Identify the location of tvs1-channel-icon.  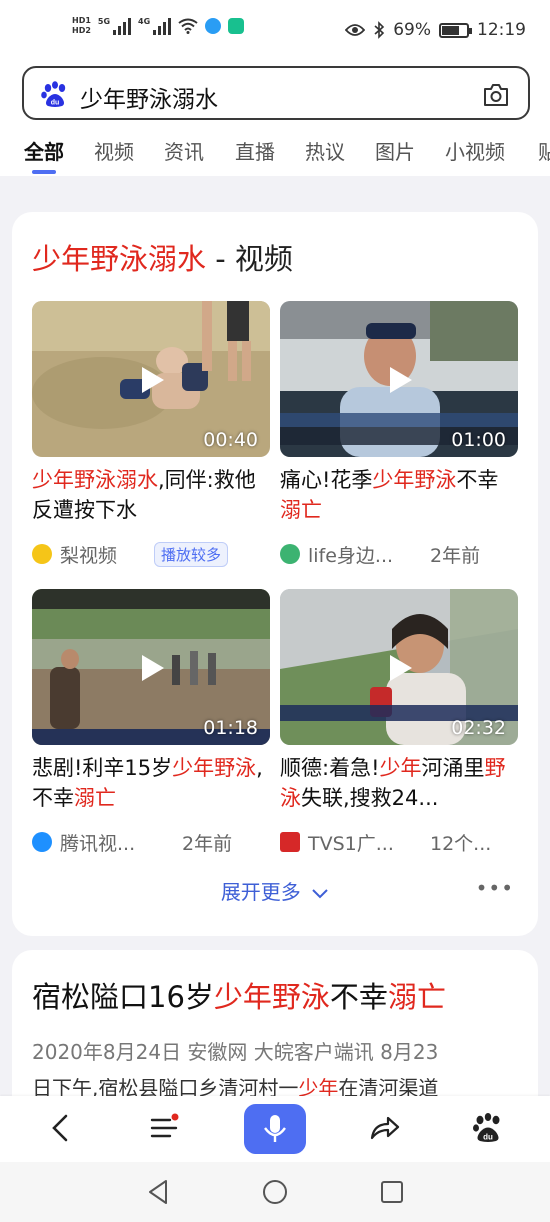
(290, 842).